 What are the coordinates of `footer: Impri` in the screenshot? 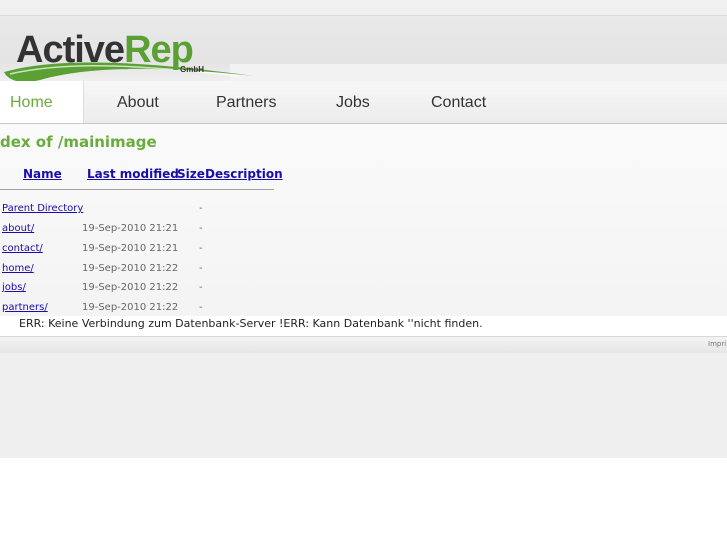 It's located at (363, 344).